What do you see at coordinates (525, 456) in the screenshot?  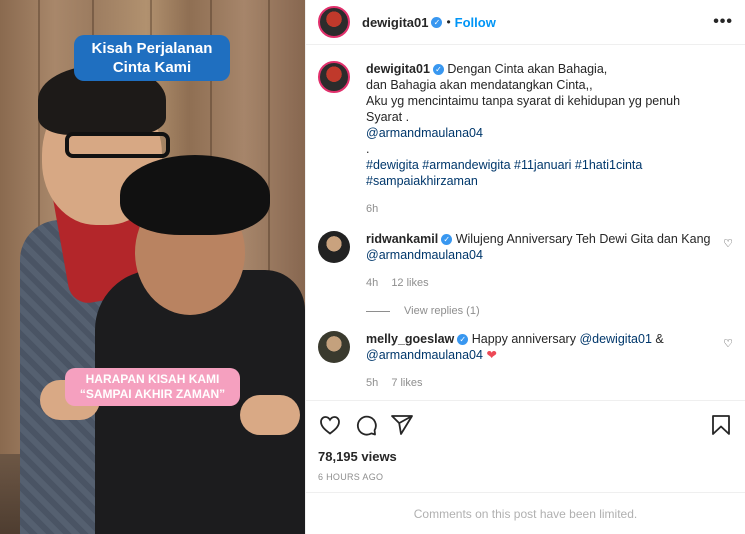 I see `view-count: 78,195 views` at bounding box center [525, 456].